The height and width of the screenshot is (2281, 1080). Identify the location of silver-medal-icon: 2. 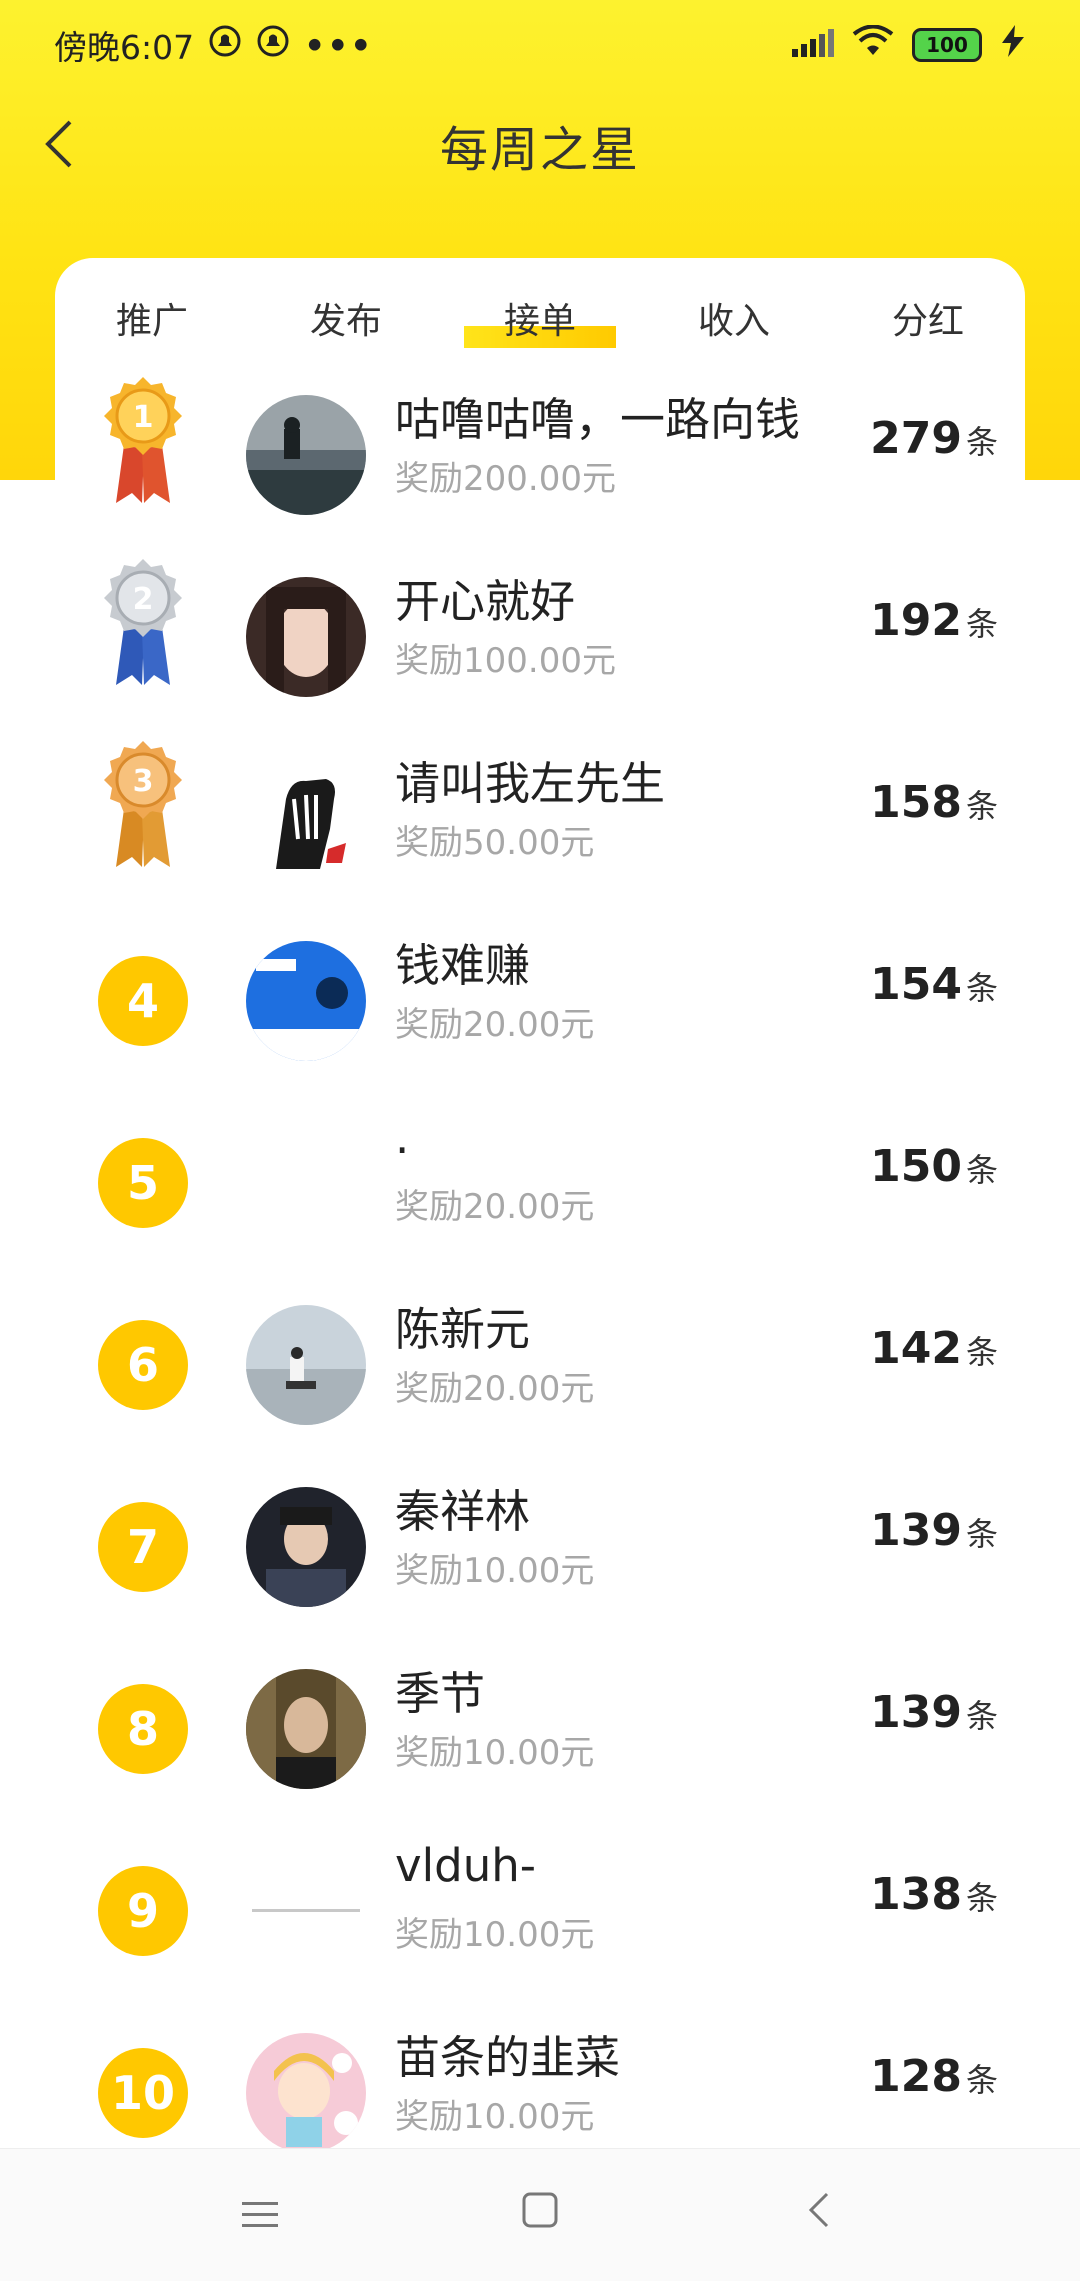
(143, 622).